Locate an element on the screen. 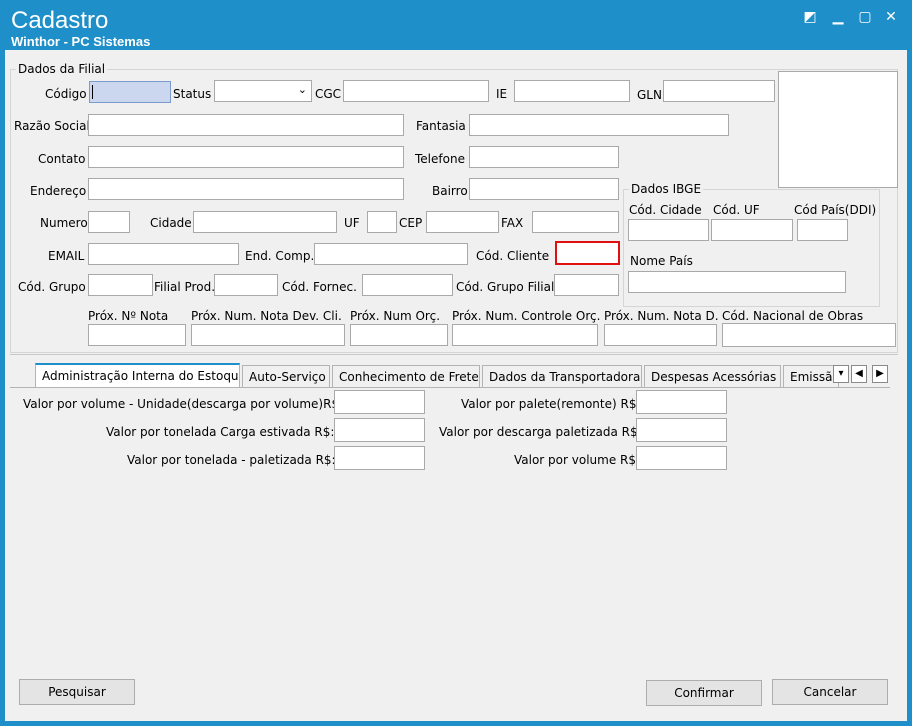 This screenshot has width=912, height=726. nome-pais-input is located at coordinates (737, 282).